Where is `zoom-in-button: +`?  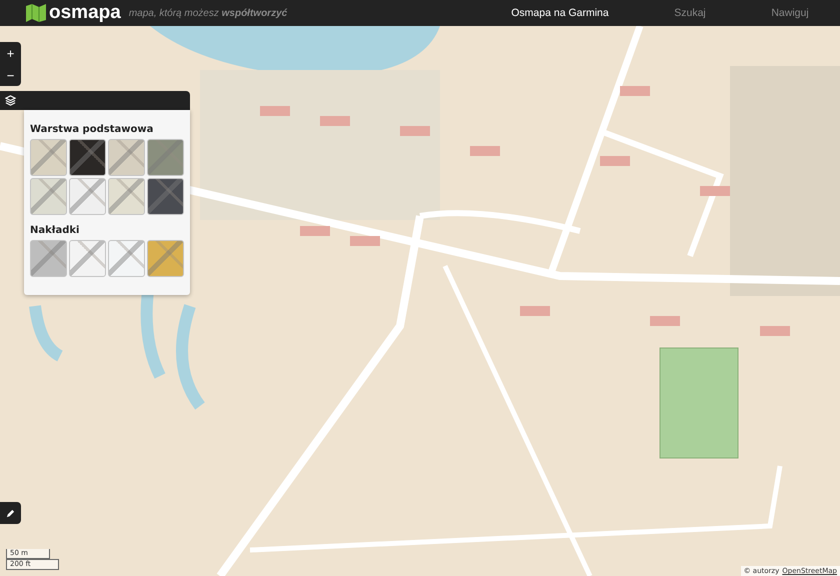
zoom-in-button: + is located at coordinates (10, 53).